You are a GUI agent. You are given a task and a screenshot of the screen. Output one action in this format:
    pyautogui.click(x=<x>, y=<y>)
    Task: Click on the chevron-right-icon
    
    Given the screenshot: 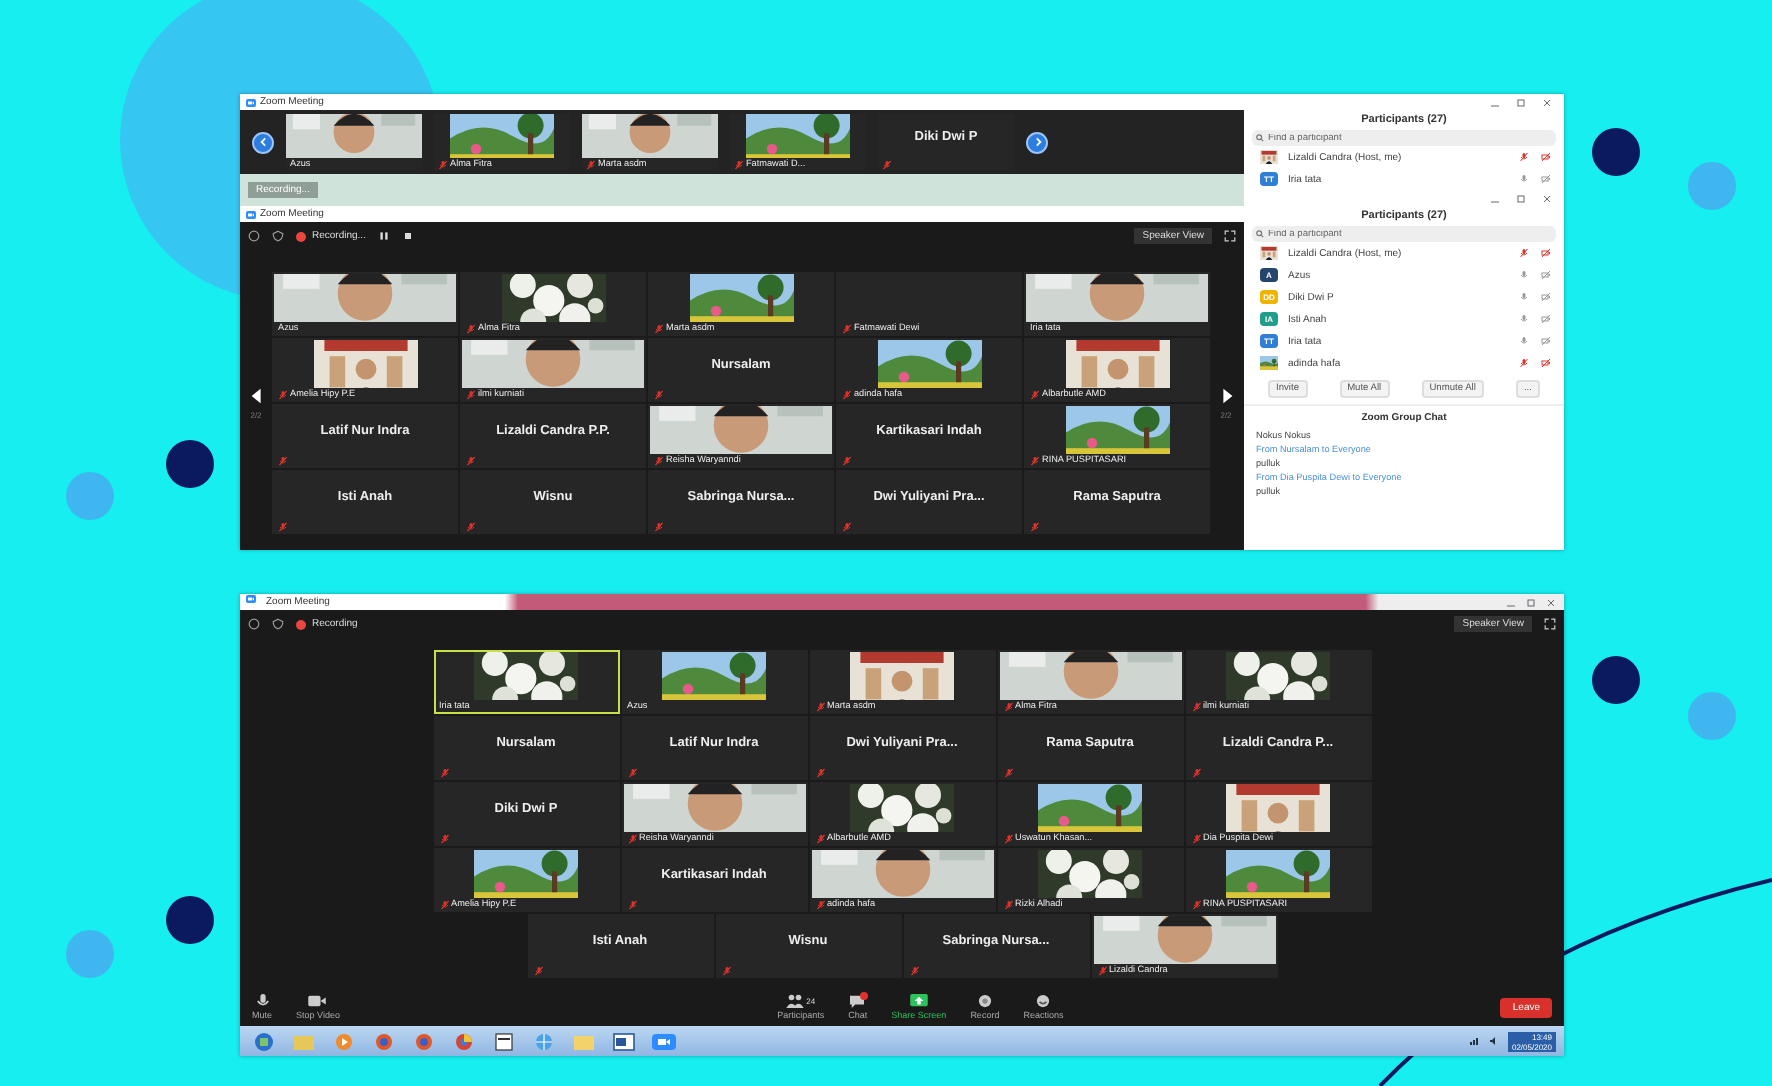 What is the action you would take?
    pyautogui.click(x=1037, y=142)
    